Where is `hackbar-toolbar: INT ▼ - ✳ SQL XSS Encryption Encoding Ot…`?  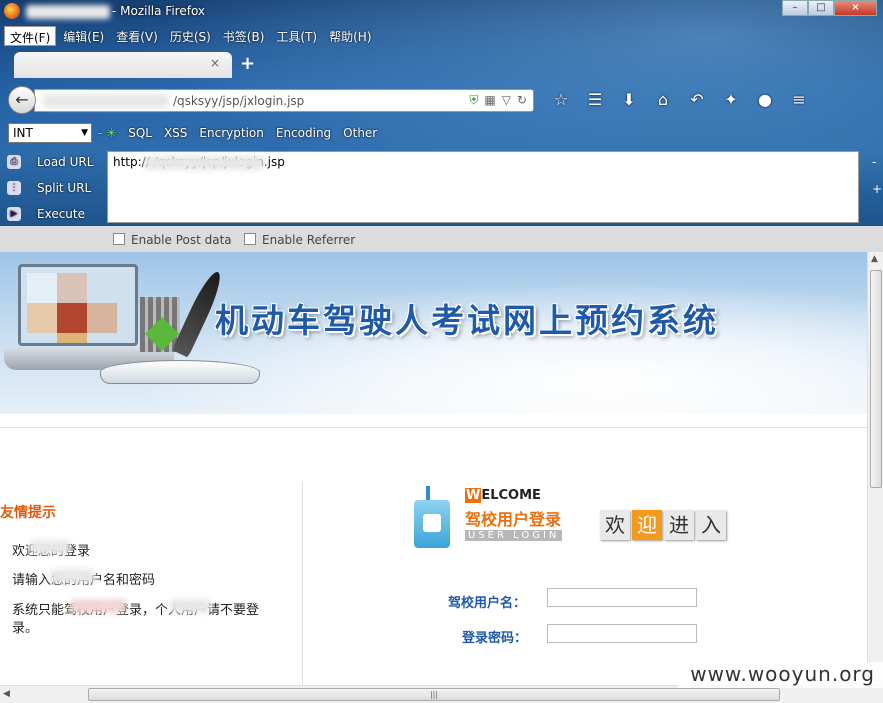
hackbar-toolbar: INT ▼ - ✳ SQL XSS Encryption Encoding Ot… is located at coordinates (441, 134).